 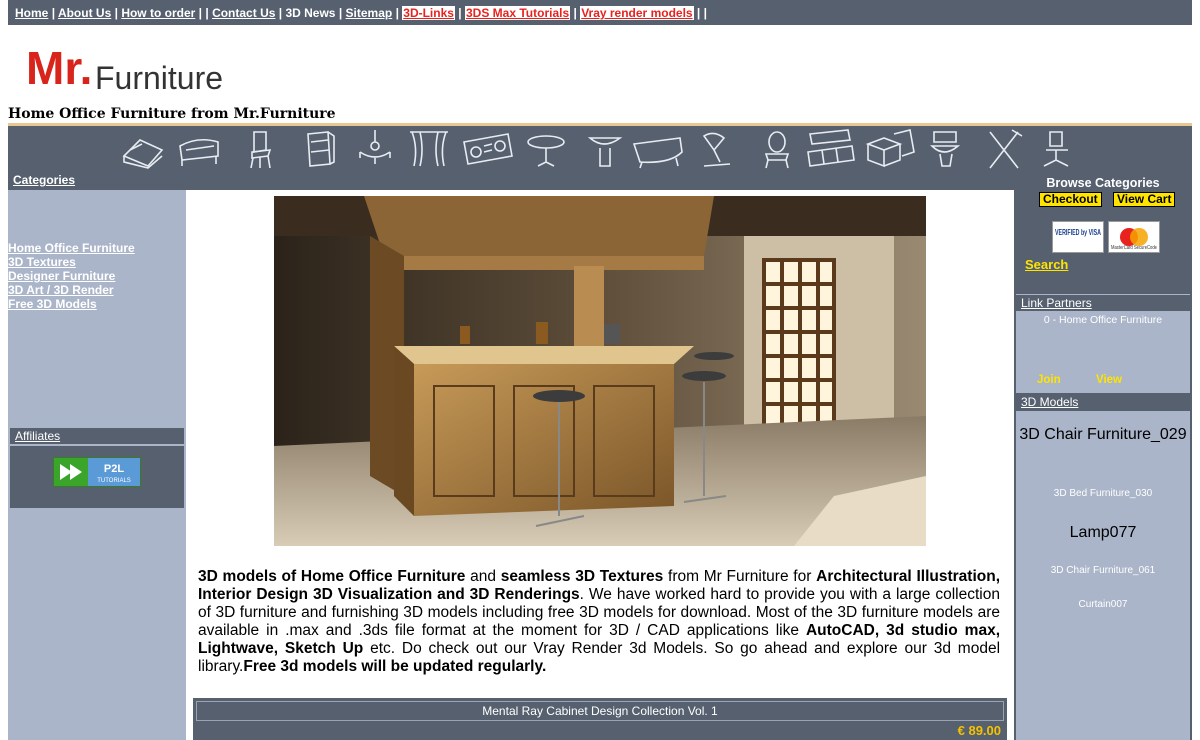 What do you see at coordinates (261, 149) in the screenshot?
I see `chair-icon` at bounding box center [261, 149].